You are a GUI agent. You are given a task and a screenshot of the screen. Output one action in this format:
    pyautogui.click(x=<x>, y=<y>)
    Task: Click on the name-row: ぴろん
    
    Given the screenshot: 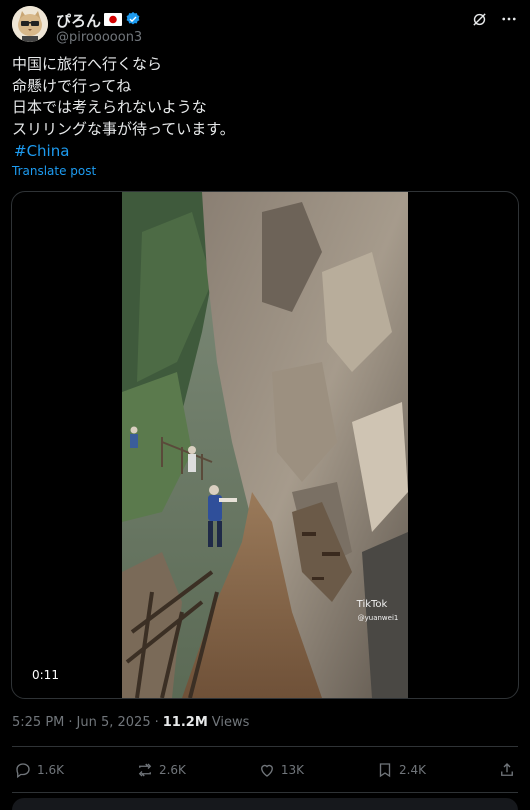 What is the action you would take?
    pyautogui.click(x=98, y=20)
    